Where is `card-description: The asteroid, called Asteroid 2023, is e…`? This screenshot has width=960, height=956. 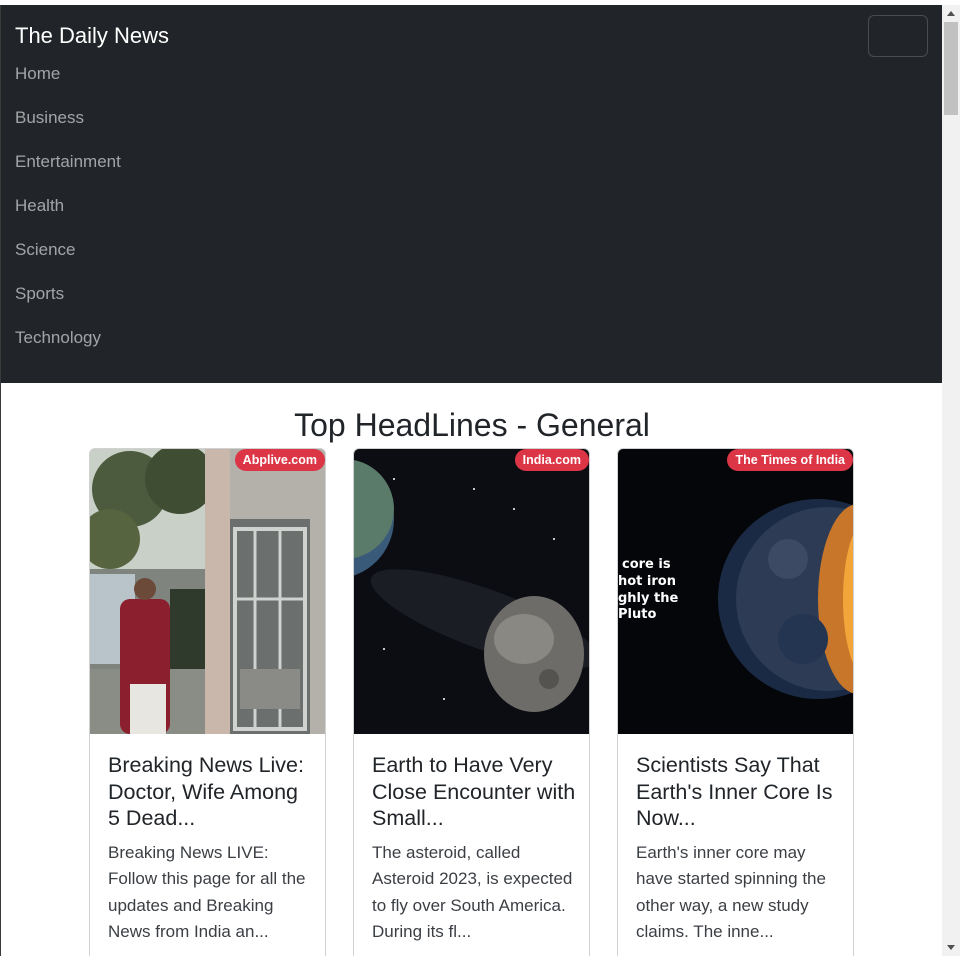
card-description: The asteroid, called Asteroid 2023, is e… is located at coordinates (472, 892).